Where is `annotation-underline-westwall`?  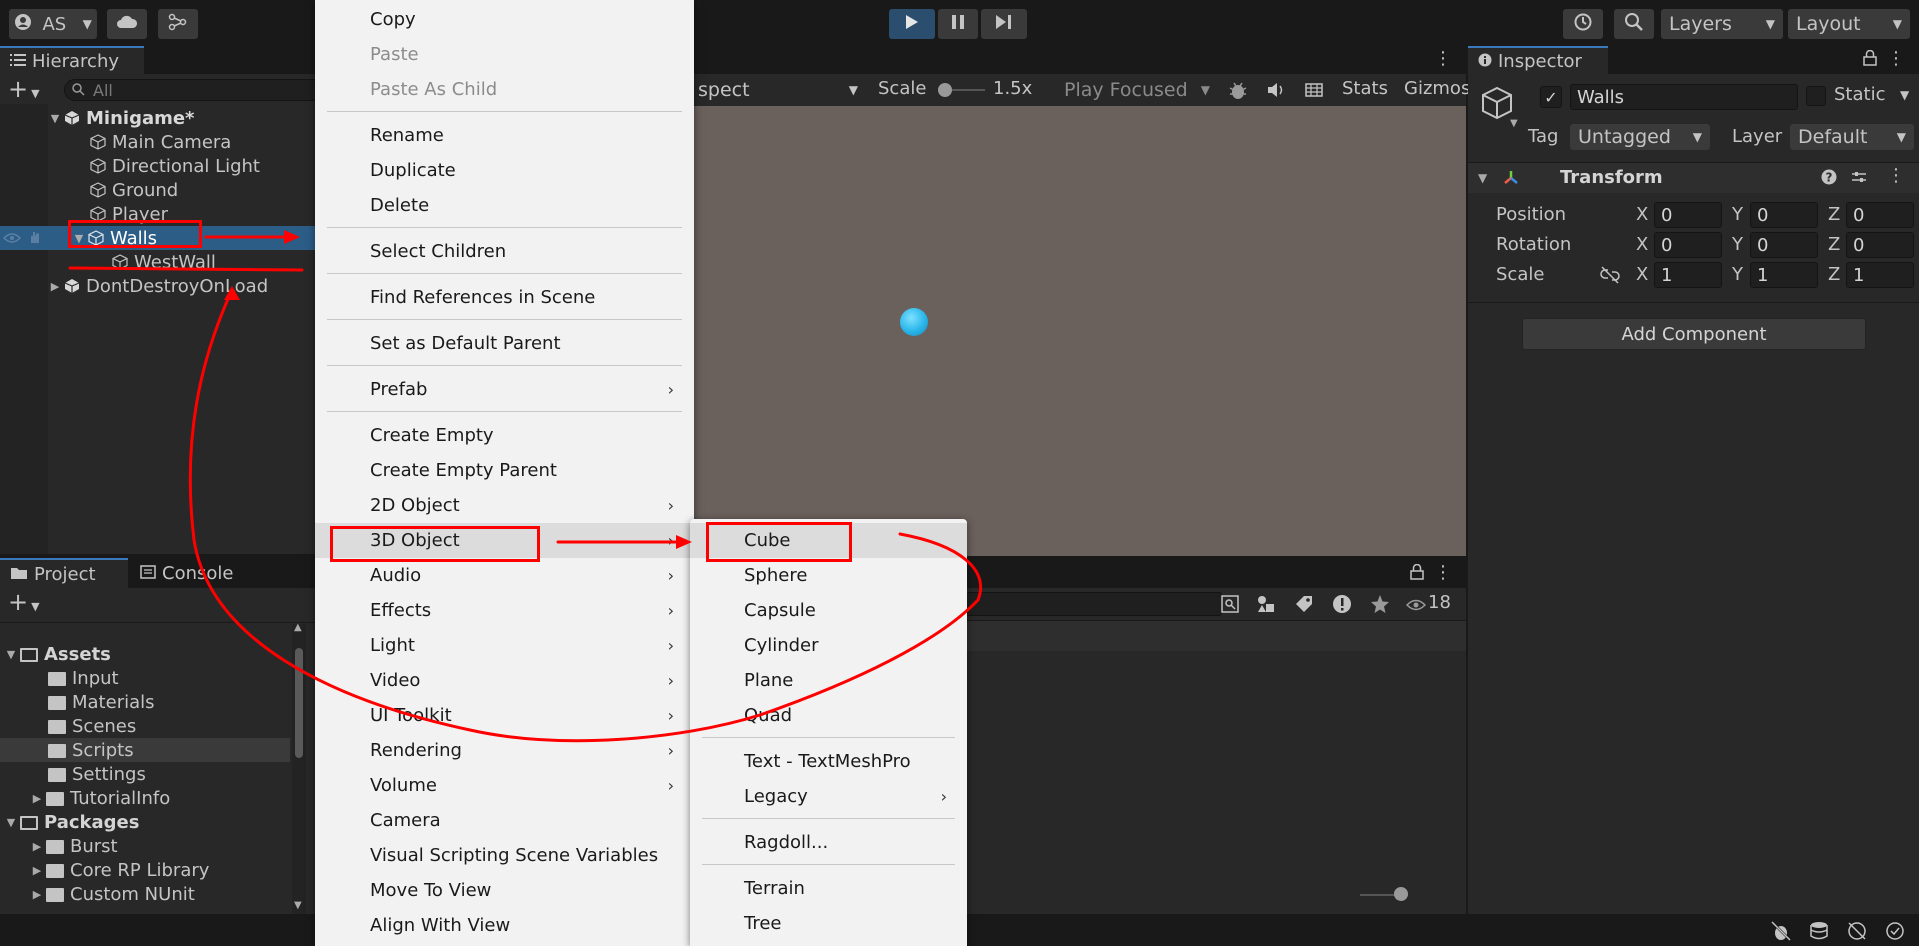
annotation-underline-westwall is located at coordinates (186, 269).